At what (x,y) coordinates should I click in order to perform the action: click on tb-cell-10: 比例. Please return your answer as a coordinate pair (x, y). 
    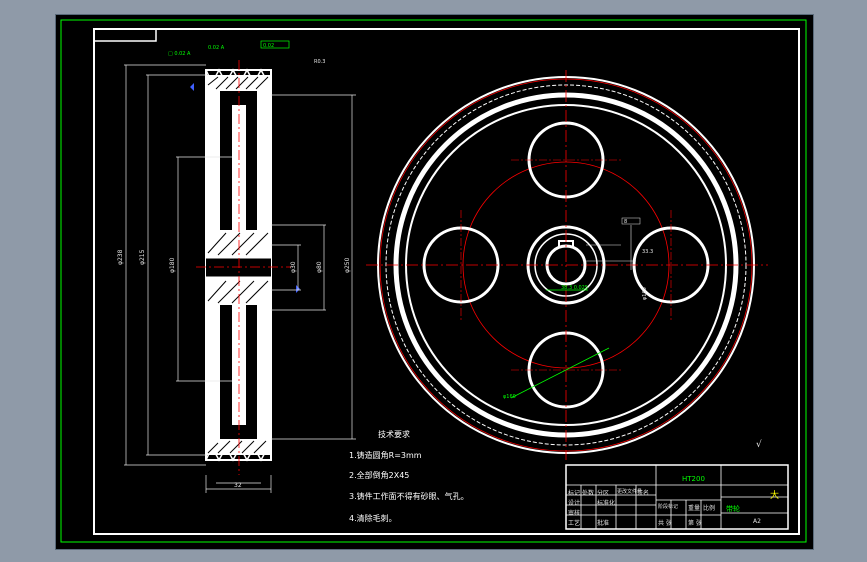
    Looking at the image, I should click on (709, 508).